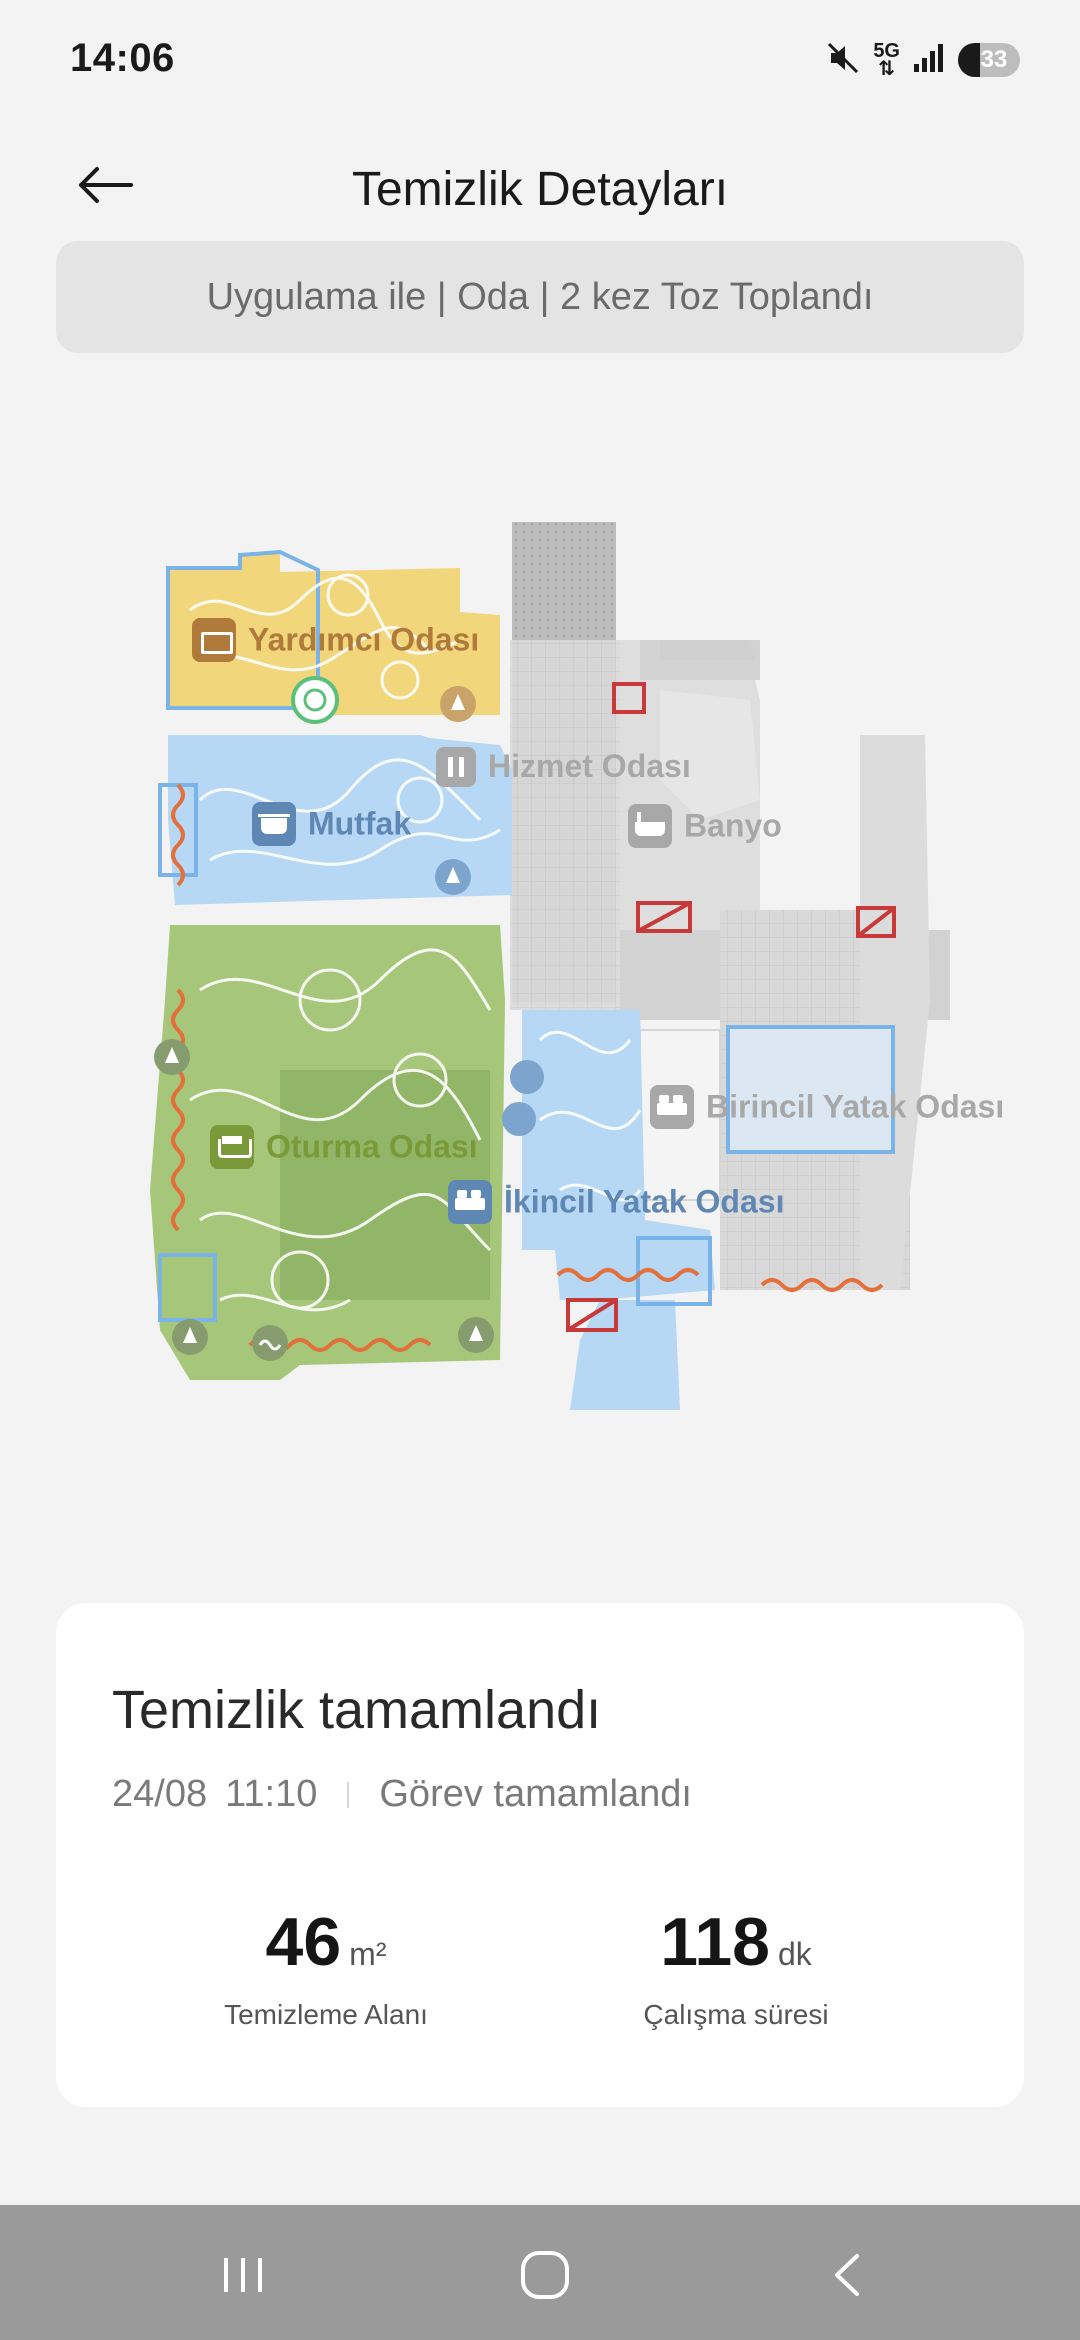  What do you see at coordinates (707, 650) in the screenshot?
I see `doorway` at bounding box center [707, 650].